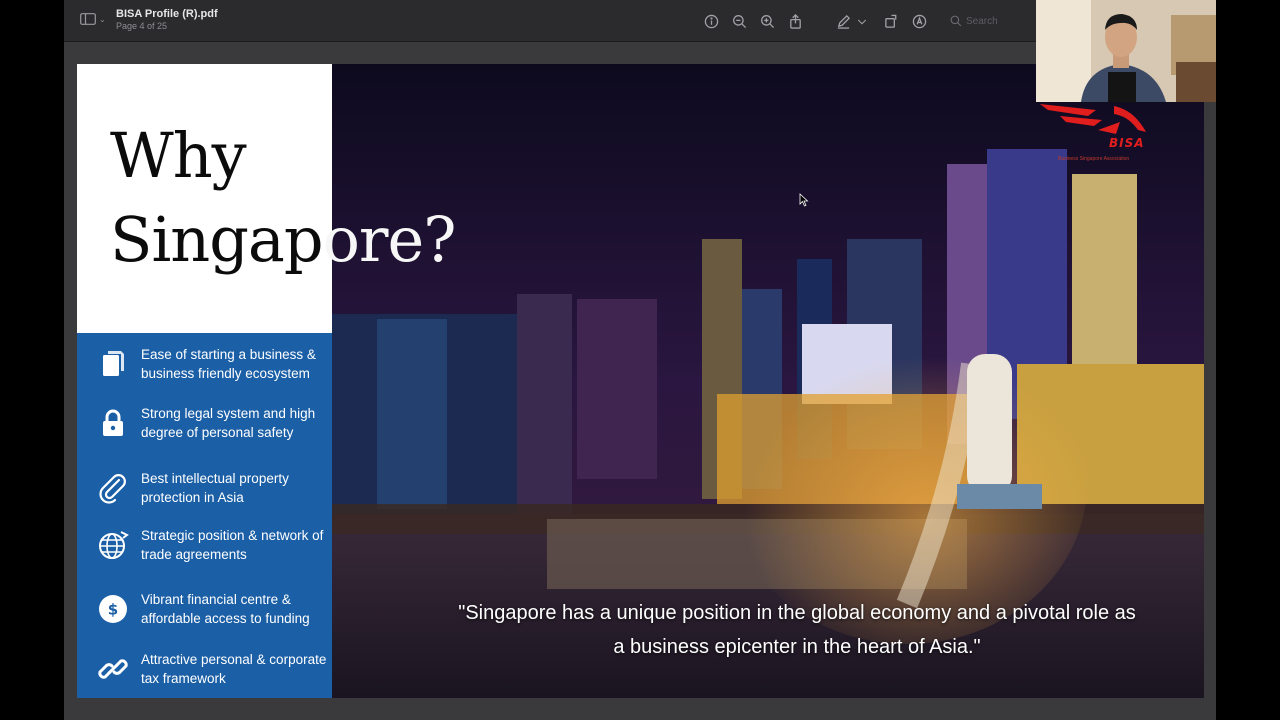 The image size is (1280, 720). I want to click on logo-subtext: Business Singapore Association, so click(1094, 159).